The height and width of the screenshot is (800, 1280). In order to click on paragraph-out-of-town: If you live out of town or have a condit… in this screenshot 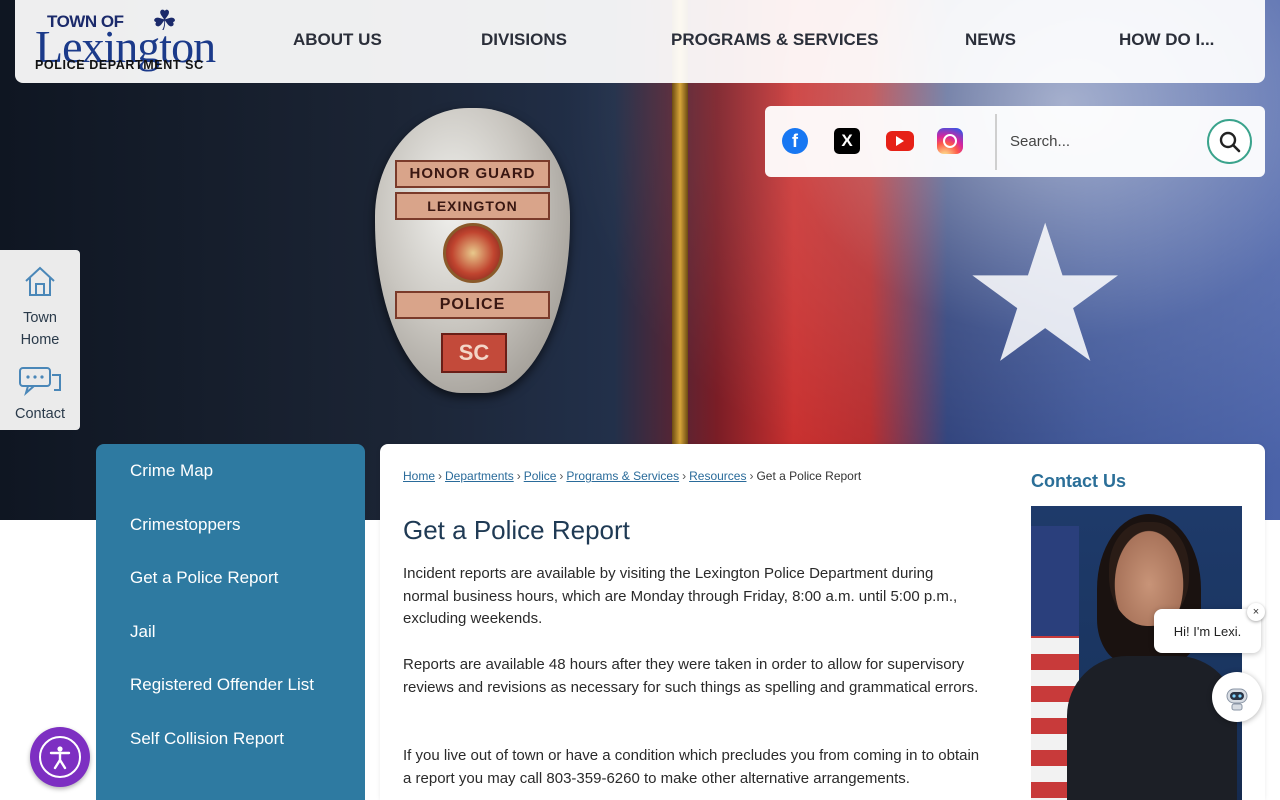, I will do `click(691, 767)`.